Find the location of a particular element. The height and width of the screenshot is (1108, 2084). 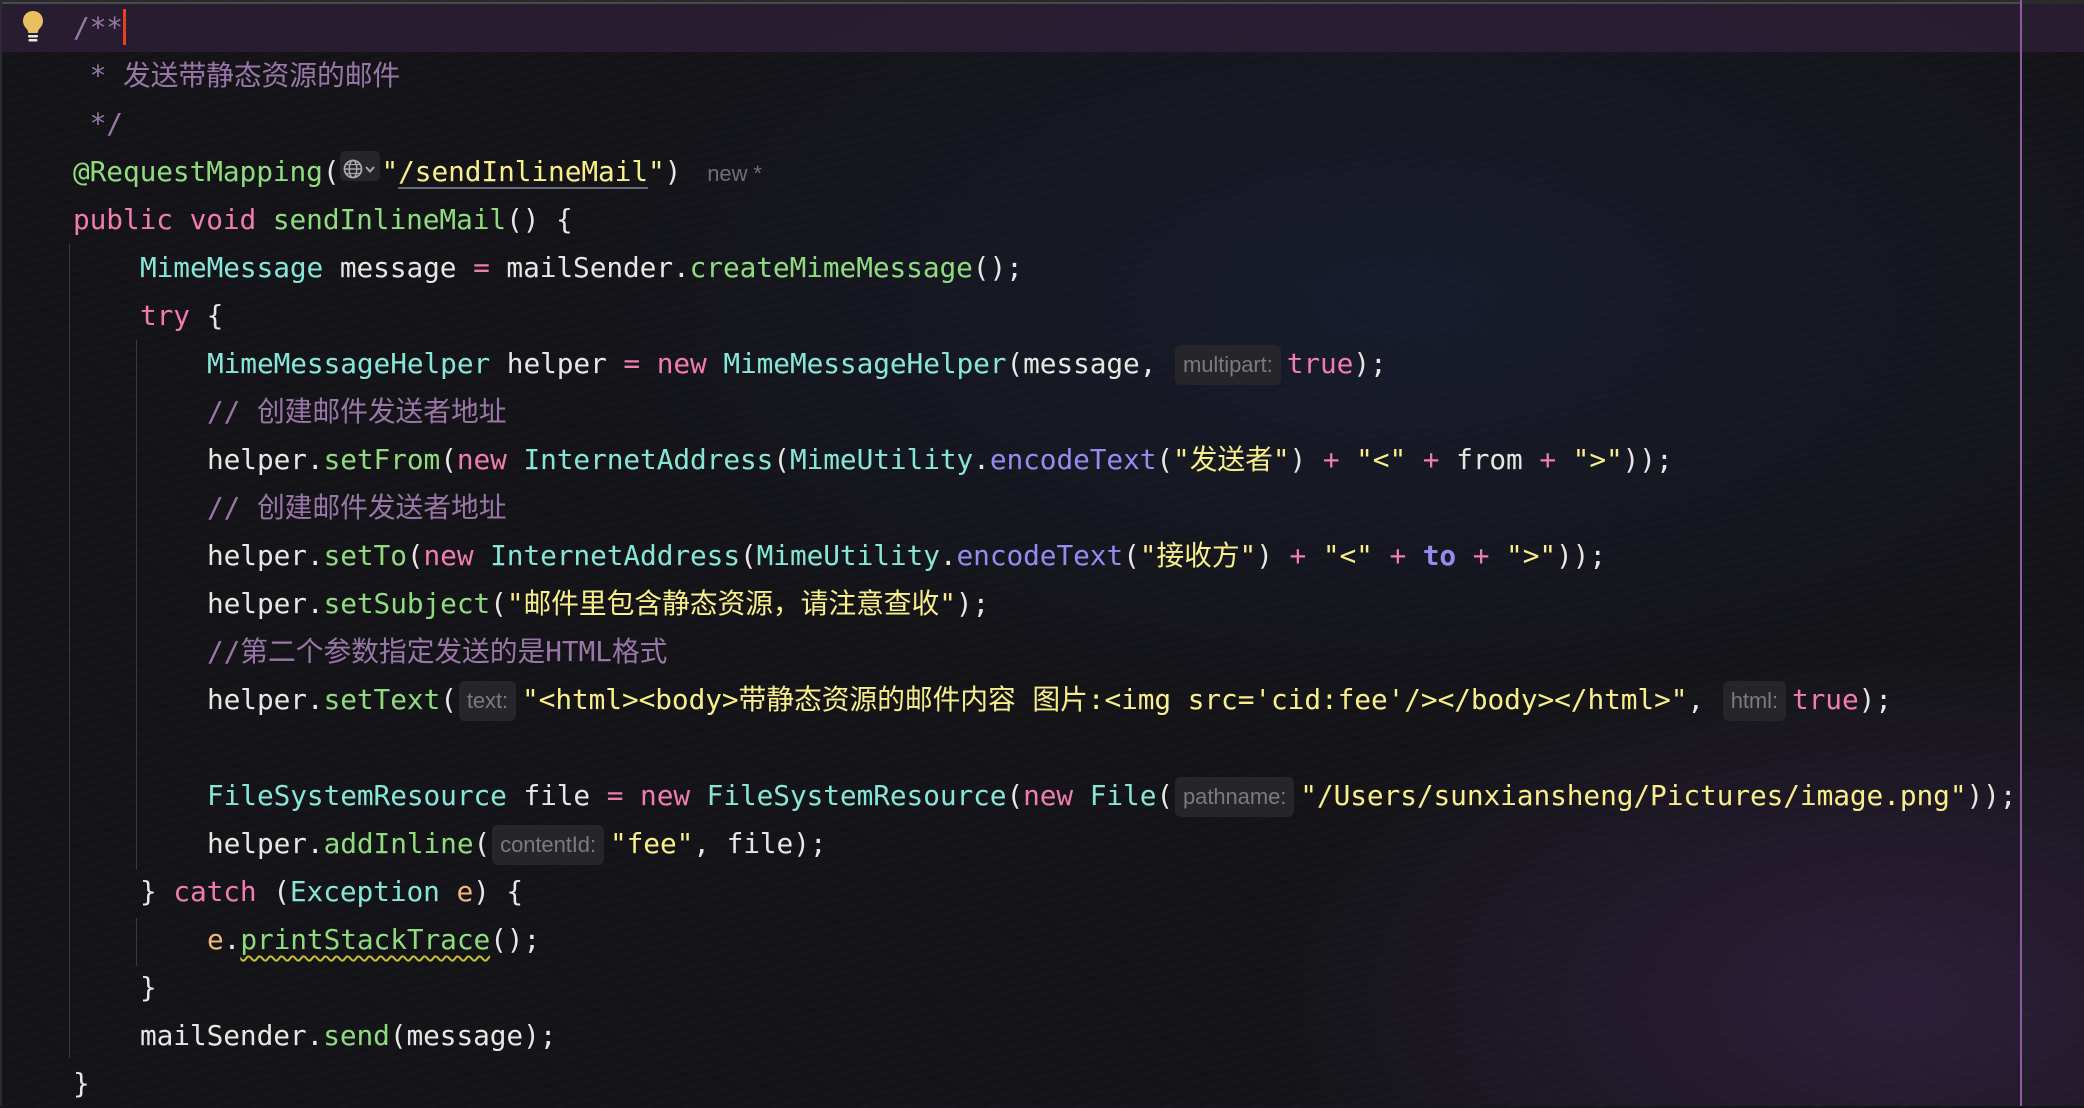

code-line: public void sendInlineMail() { is located at coordinates (323, 220).